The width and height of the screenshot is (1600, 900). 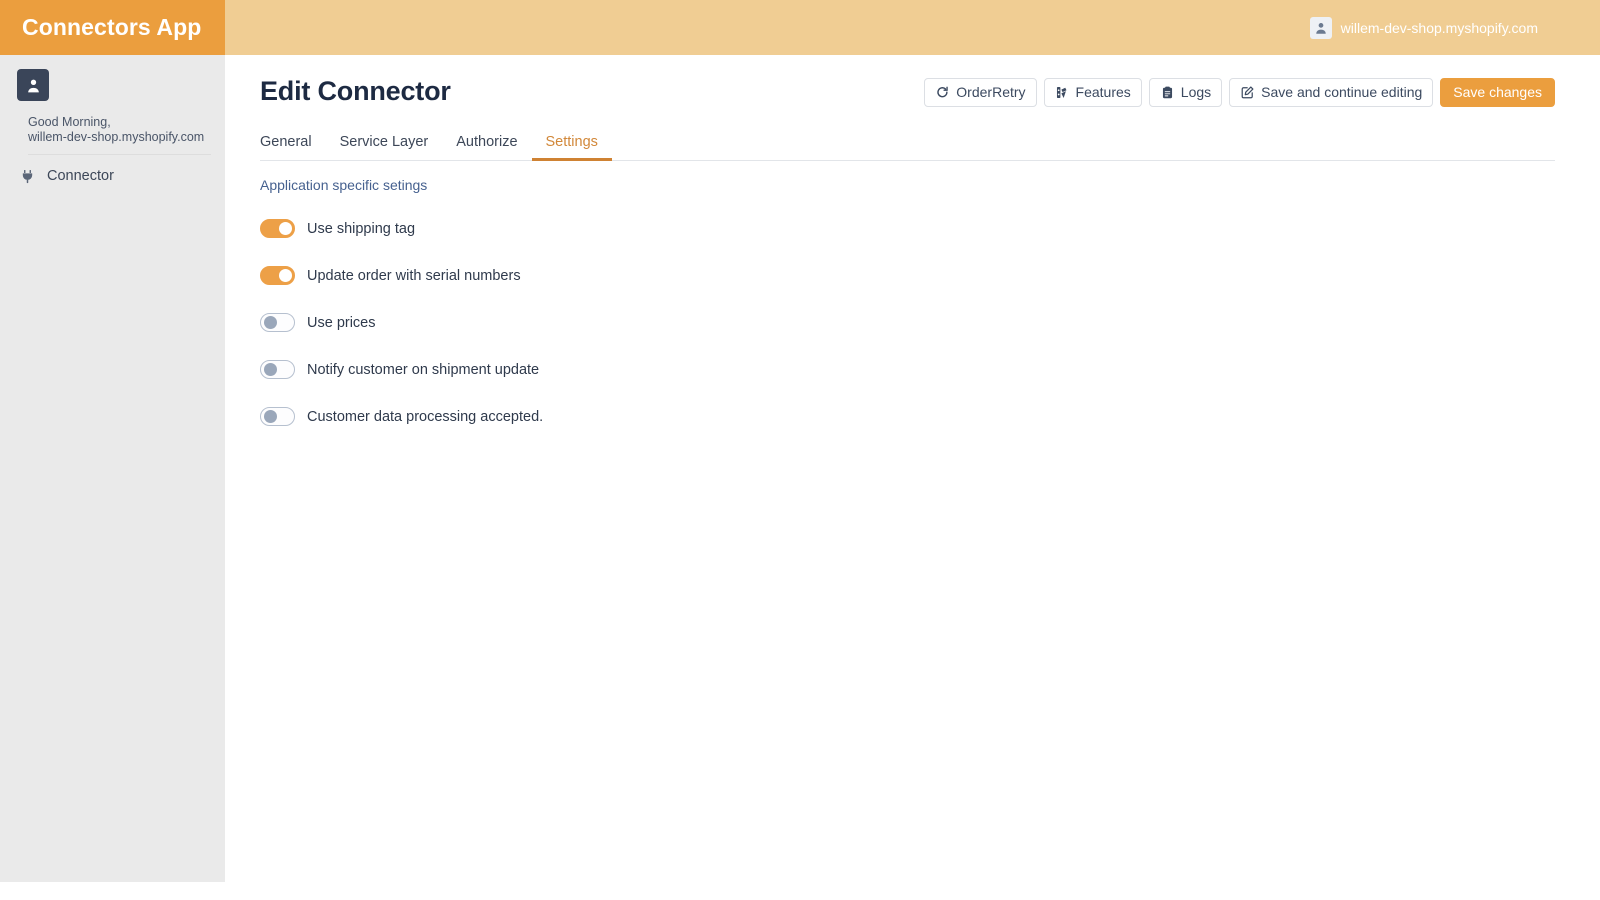 What do you see at coordinates (1320, 27) in the screenshot?
I see `user-icon` at bounding box center [1320, 27].